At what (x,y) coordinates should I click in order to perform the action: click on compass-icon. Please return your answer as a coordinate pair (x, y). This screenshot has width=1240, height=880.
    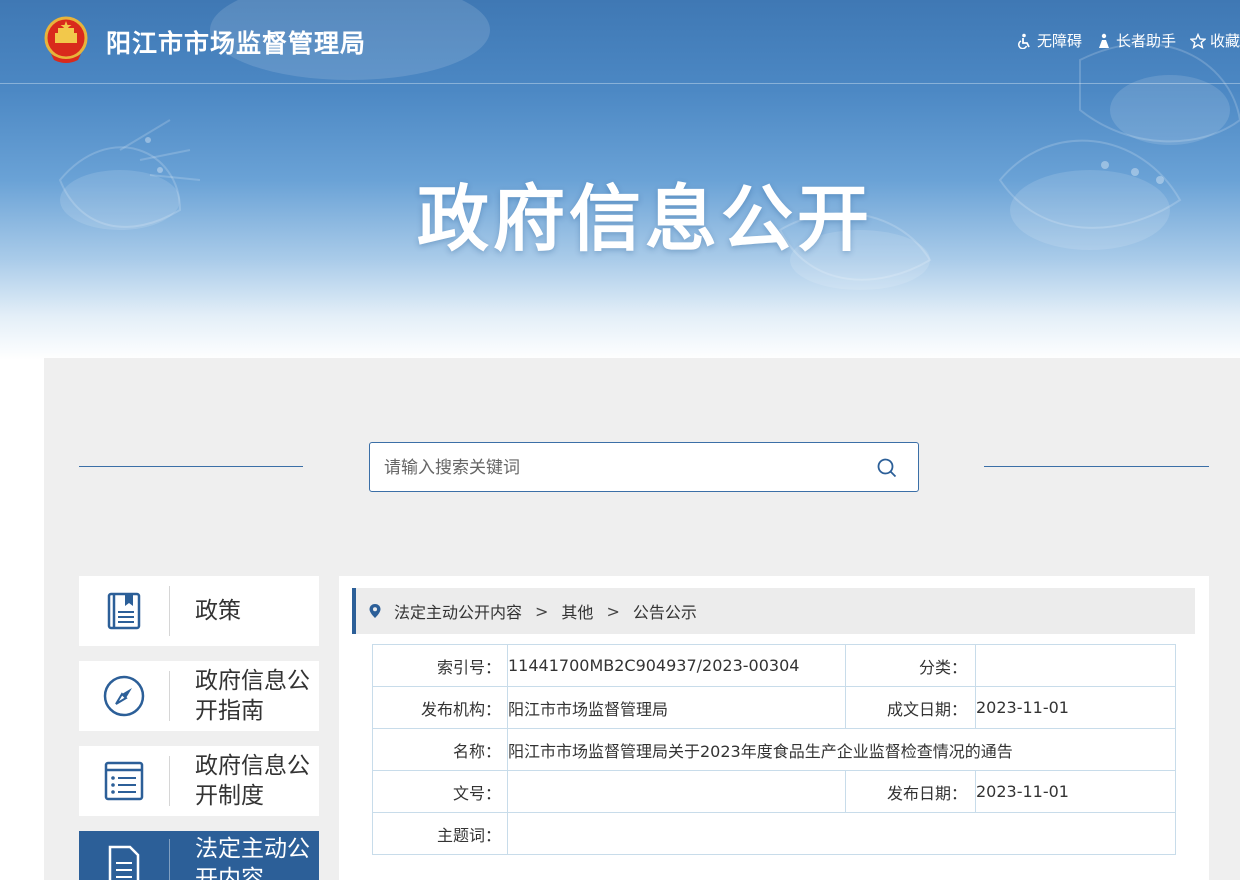
    Looking at the image, I should click on (124, 696).